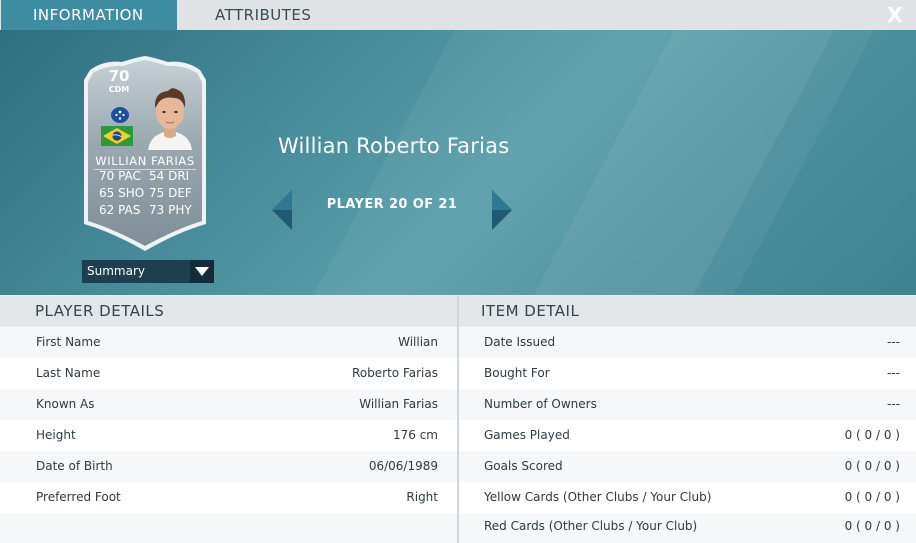  I want to click on stat-pas: 62 PAS, so click(120, 210).